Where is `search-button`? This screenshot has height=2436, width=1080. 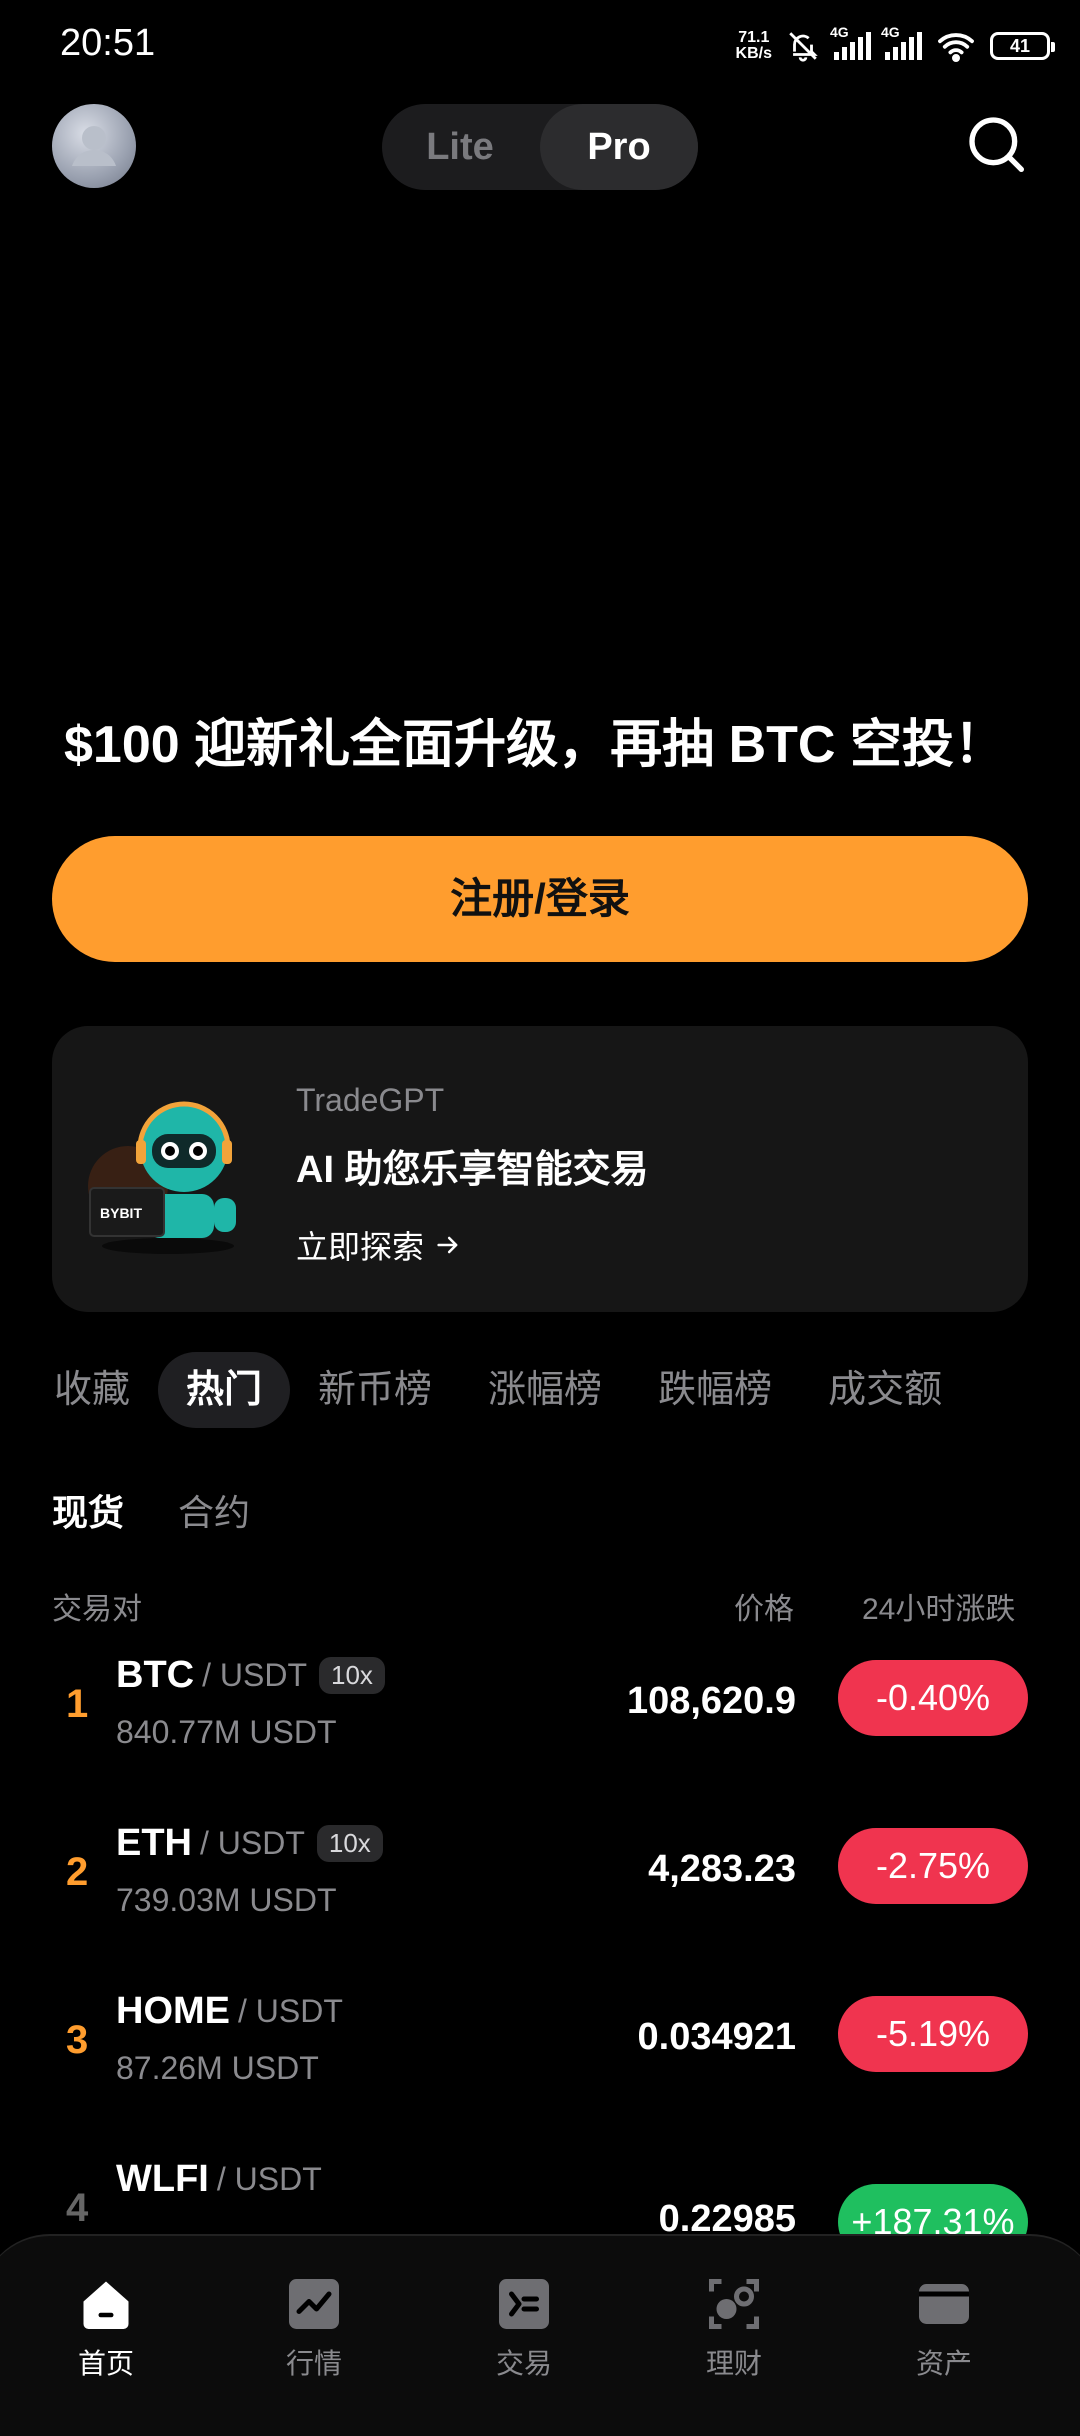
search-button is located at coordinates (996, 144).